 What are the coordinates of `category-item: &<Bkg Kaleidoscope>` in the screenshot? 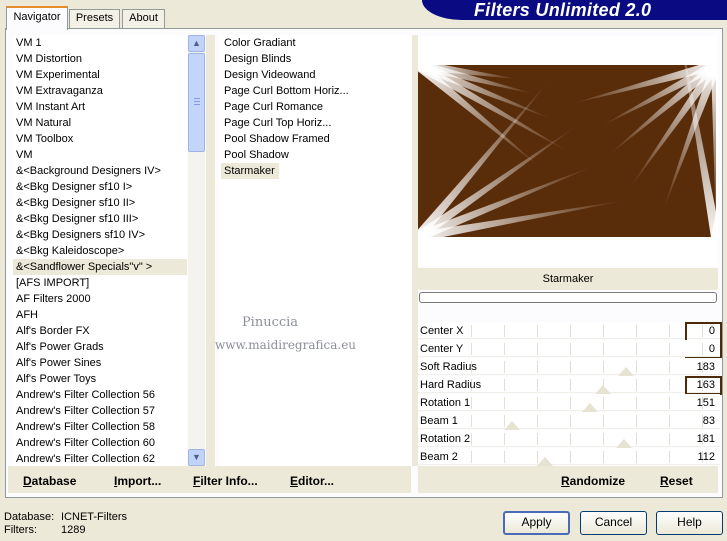 It's located at (100, 251).